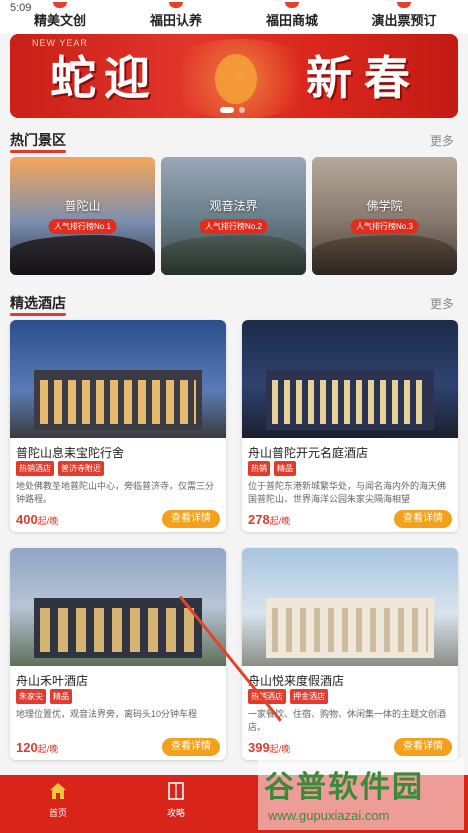  What do you see at coordinates (38, 142) in the screenshot?
I see `section-title: 热门景区` at bounding box center [38, 142].